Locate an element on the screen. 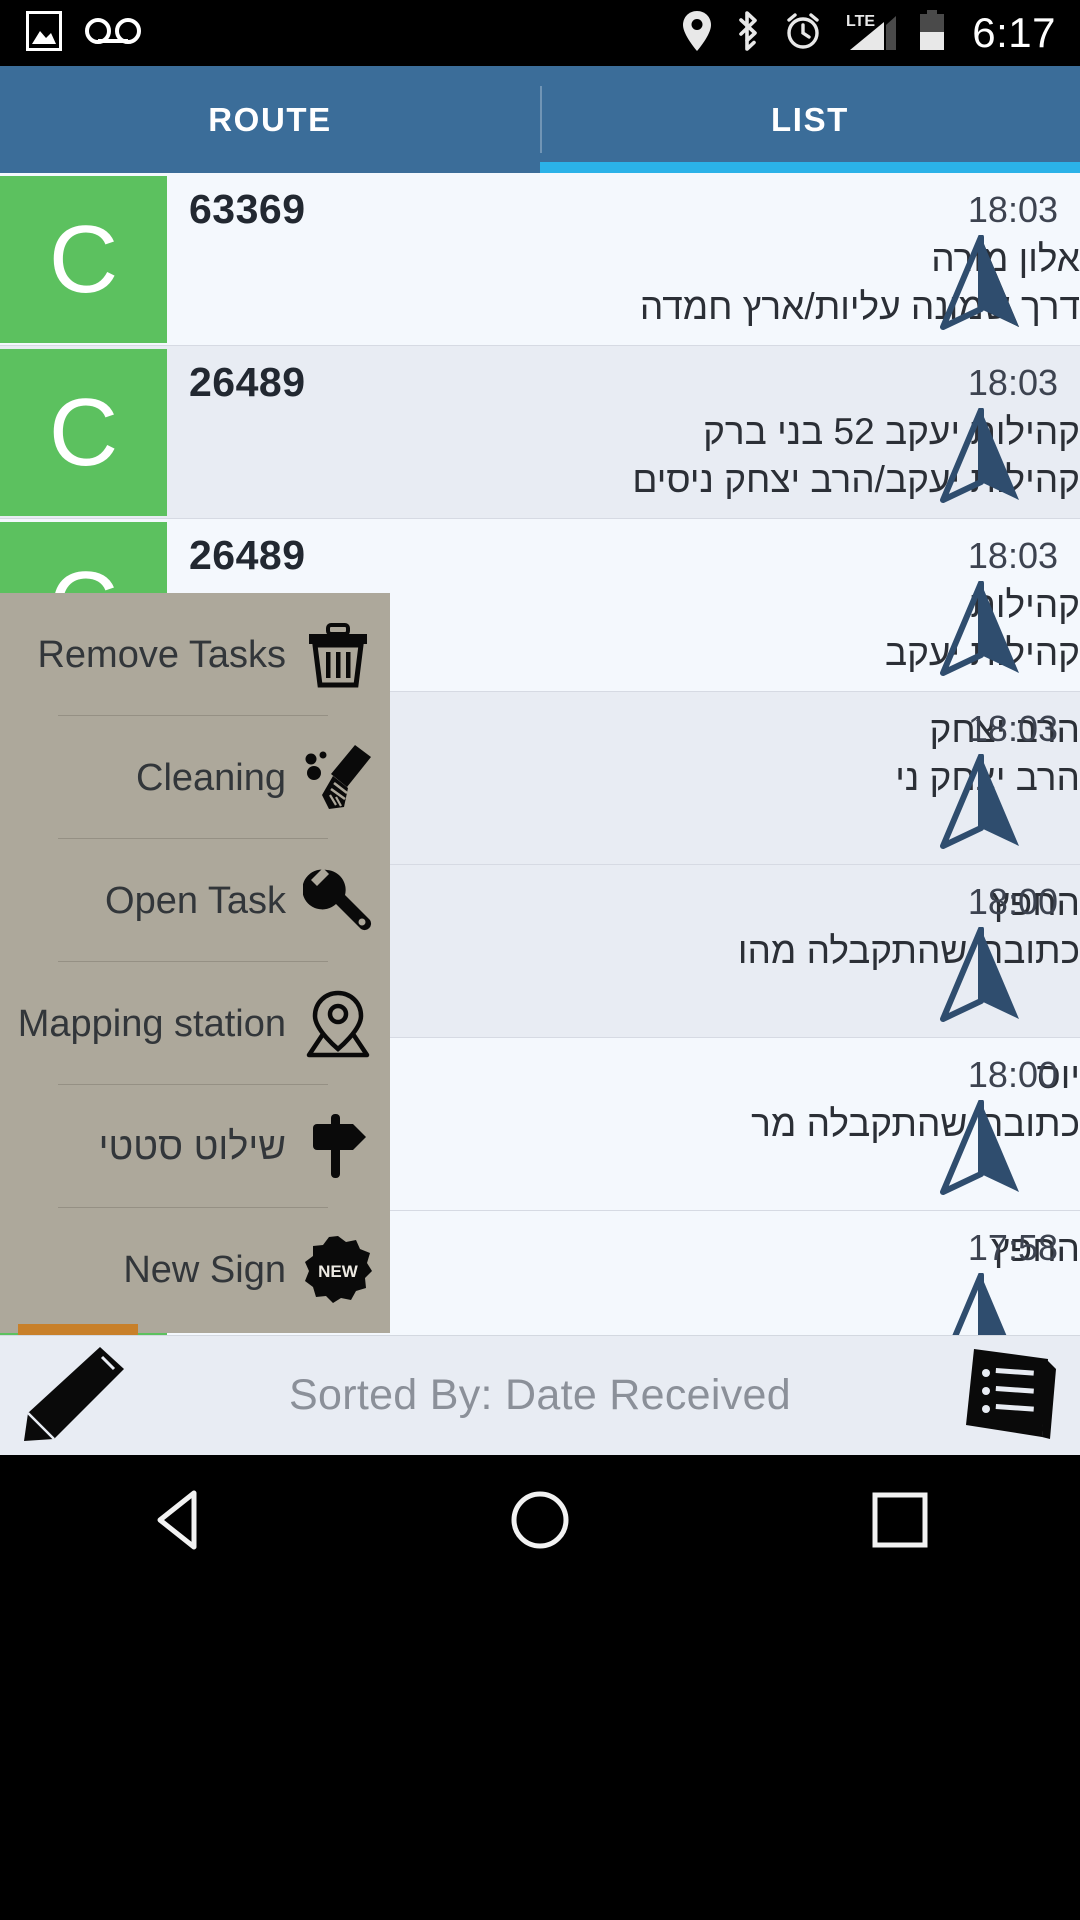  menu-item-cleaning: Cleaning is located at coordinates (195, 777).